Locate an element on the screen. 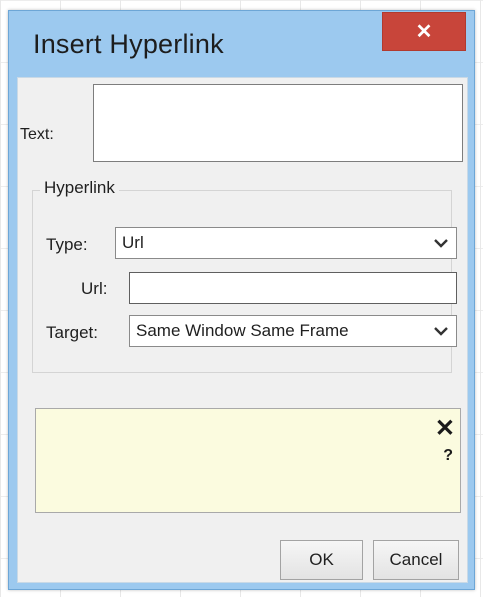  hyperlink-group-legend: Hyperlink is located at coordinates (79, 188).